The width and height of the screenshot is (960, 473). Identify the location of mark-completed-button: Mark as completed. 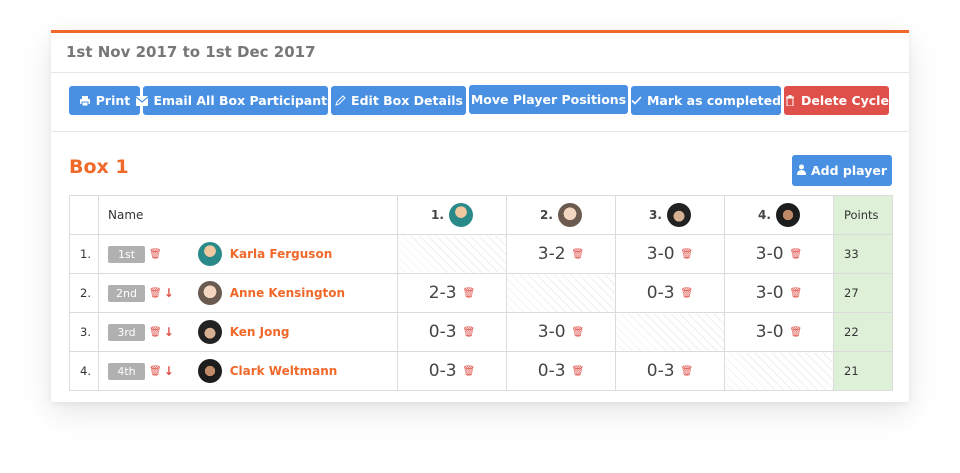
(706, 100).